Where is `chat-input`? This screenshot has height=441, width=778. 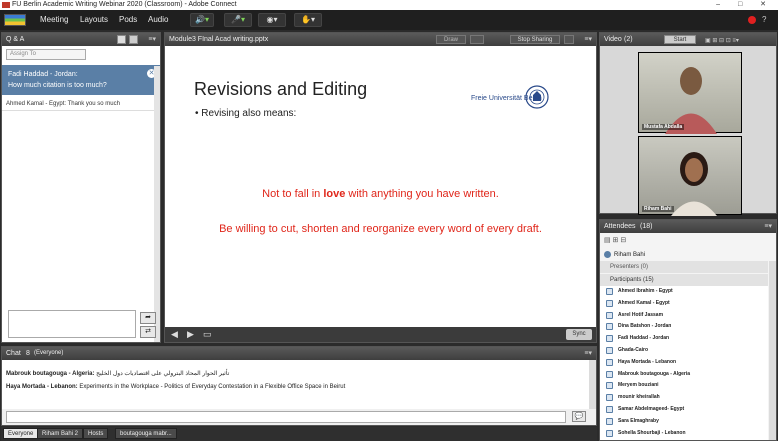 chat-input is located at coordinates (286, 417).